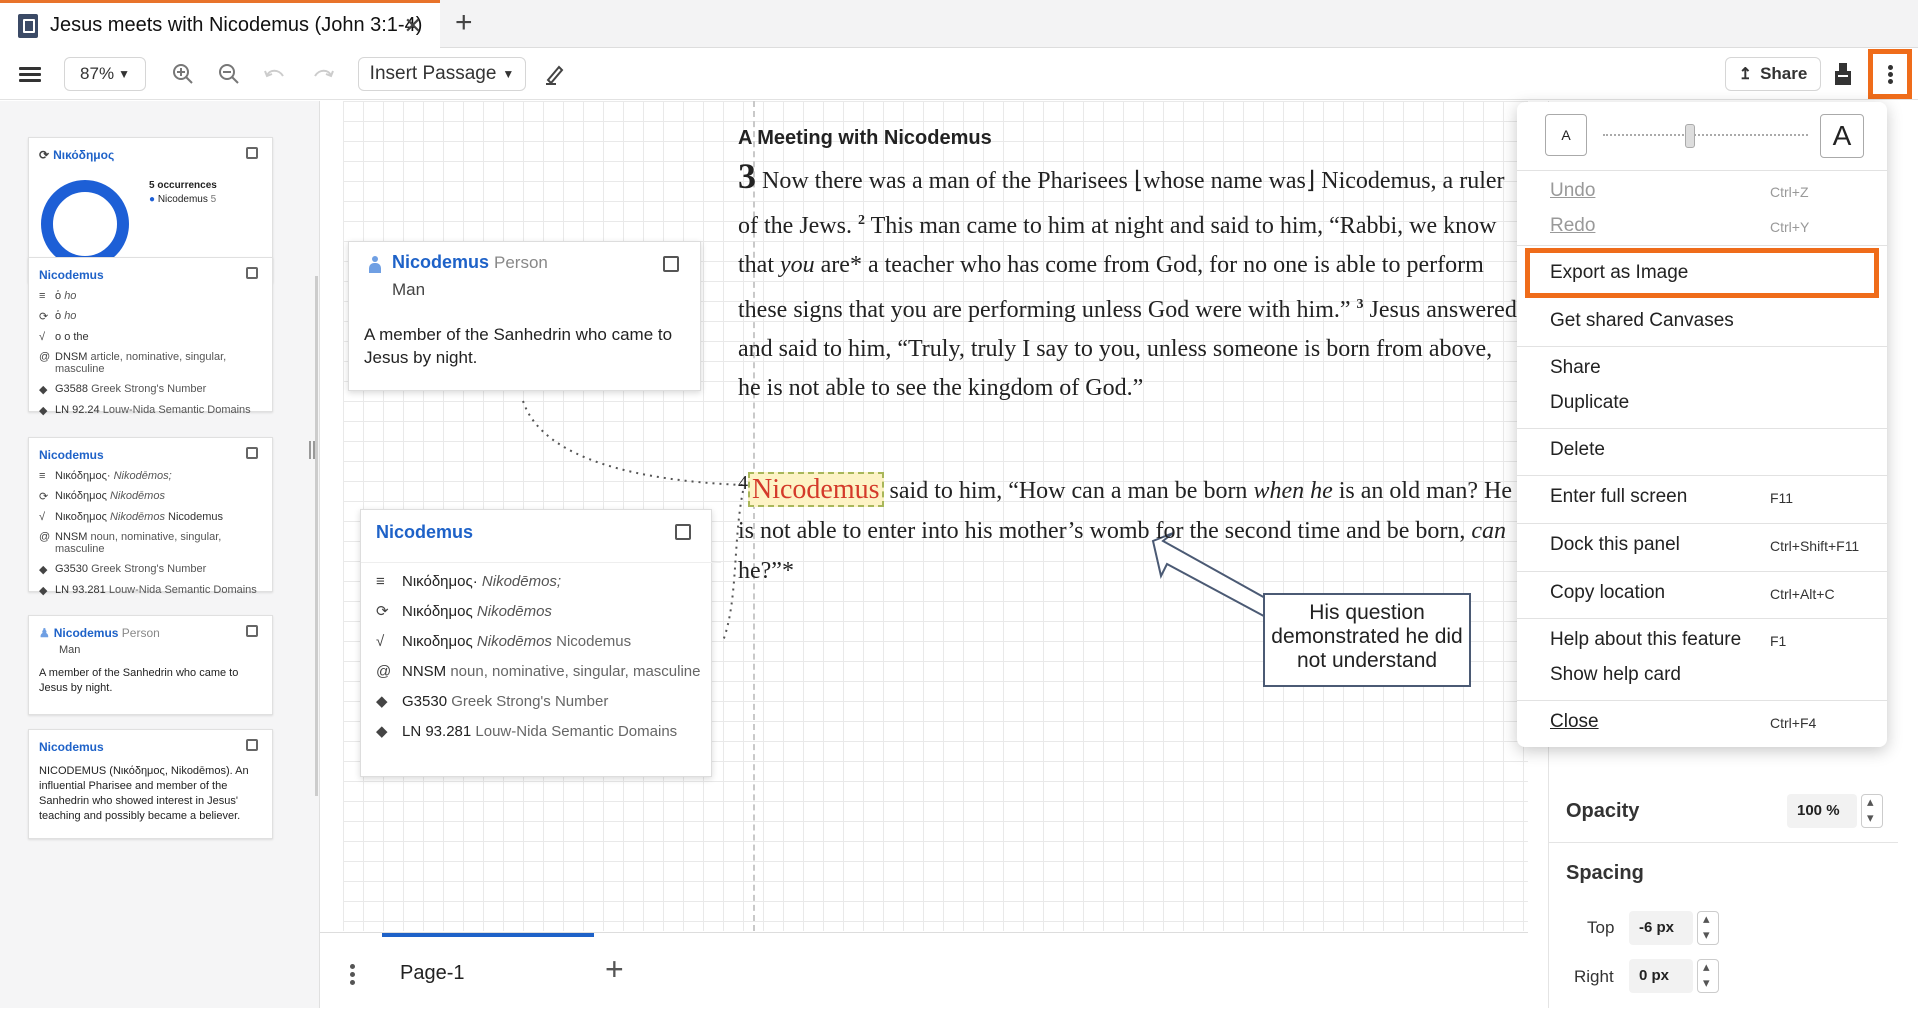  Describe the element at coordinates (1789, 192) in the screenshot. I see `shortcut-undo: Ctrl+Z` at that location.